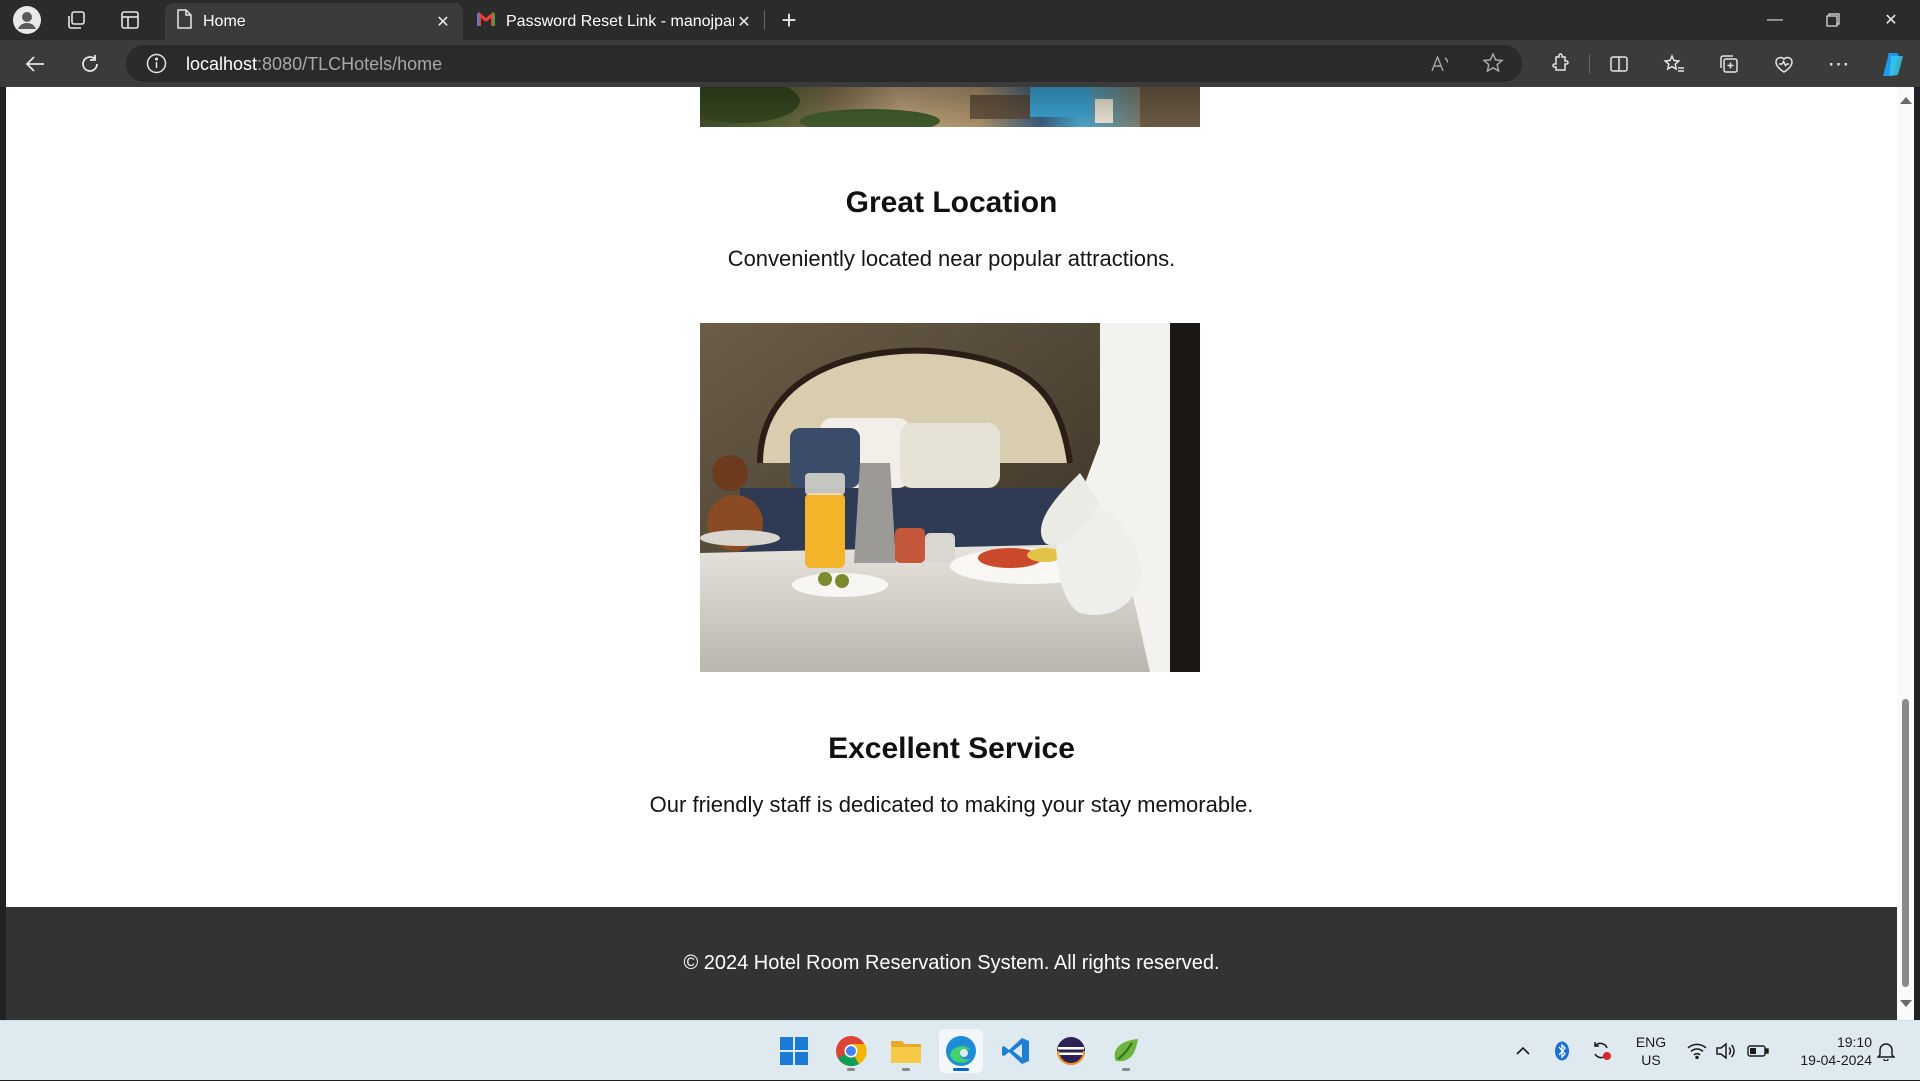 Image resolution: width=1920 pixels, height=1081 pixels. I want to click on scroll-up-arrow-icon, so click(1906, 100).